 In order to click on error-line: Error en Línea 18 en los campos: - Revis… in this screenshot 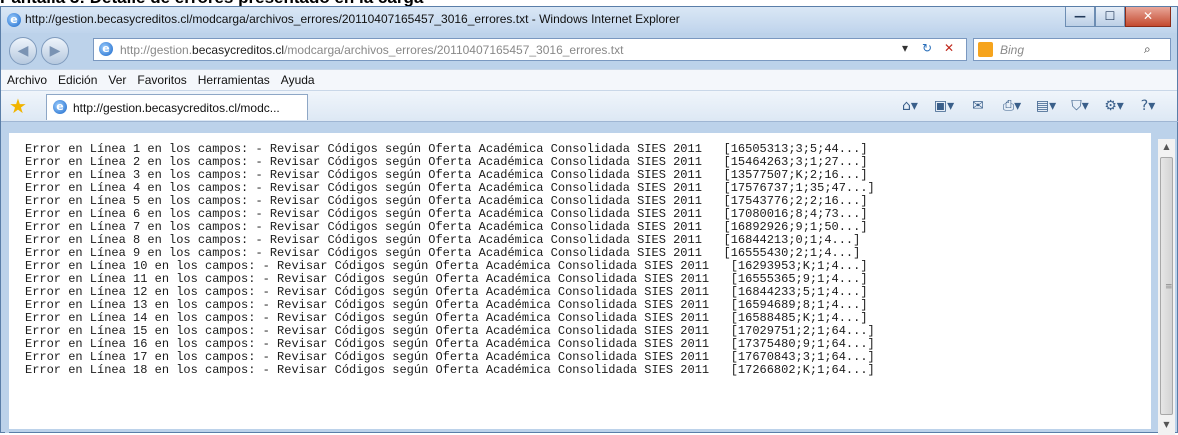, I will do `click(450, 370)`.